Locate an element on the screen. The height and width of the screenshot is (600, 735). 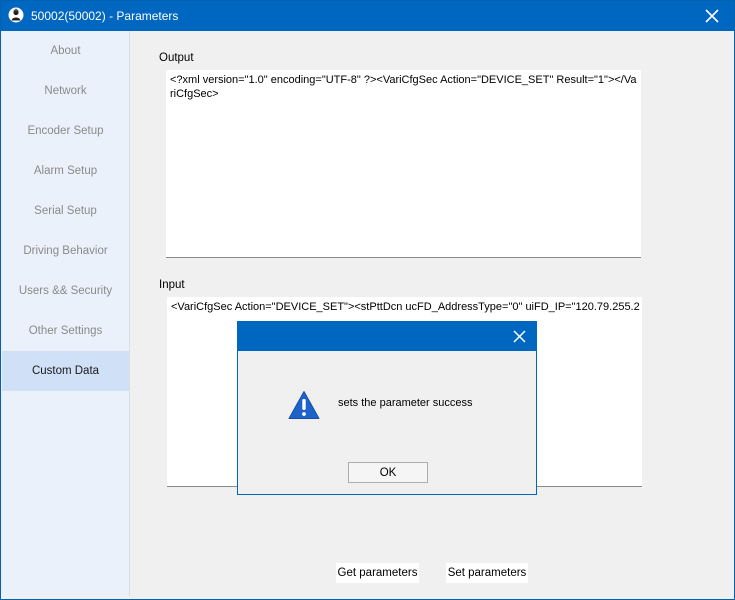
sidebar-item-label: Serial Setup is located at coordinates (65, 211).